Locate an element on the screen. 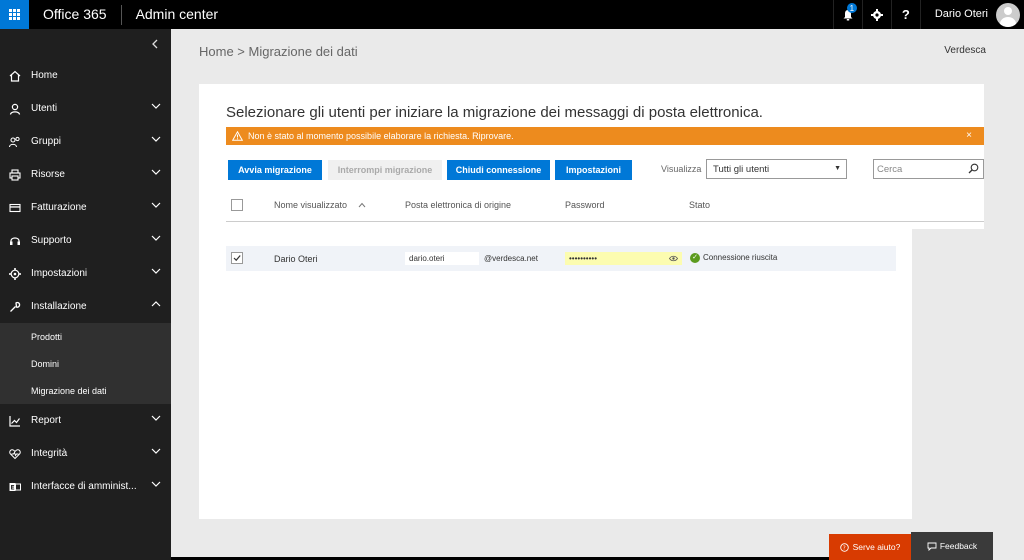 Image resolution: width=1024 pixels, height=560 pixels. card-icon is located at coordinates (15, 208).